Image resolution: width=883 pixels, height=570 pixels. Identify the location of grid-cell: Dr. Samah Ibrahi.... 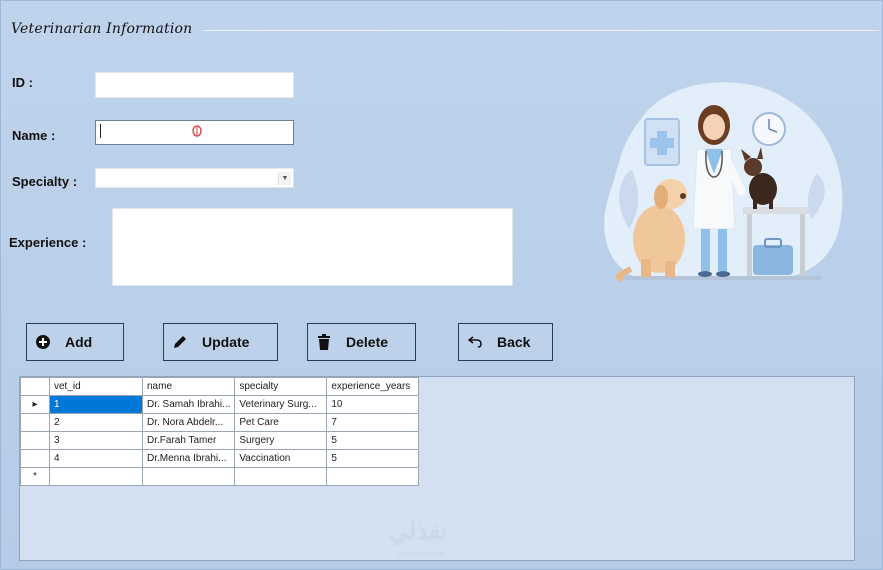
(188, 404).